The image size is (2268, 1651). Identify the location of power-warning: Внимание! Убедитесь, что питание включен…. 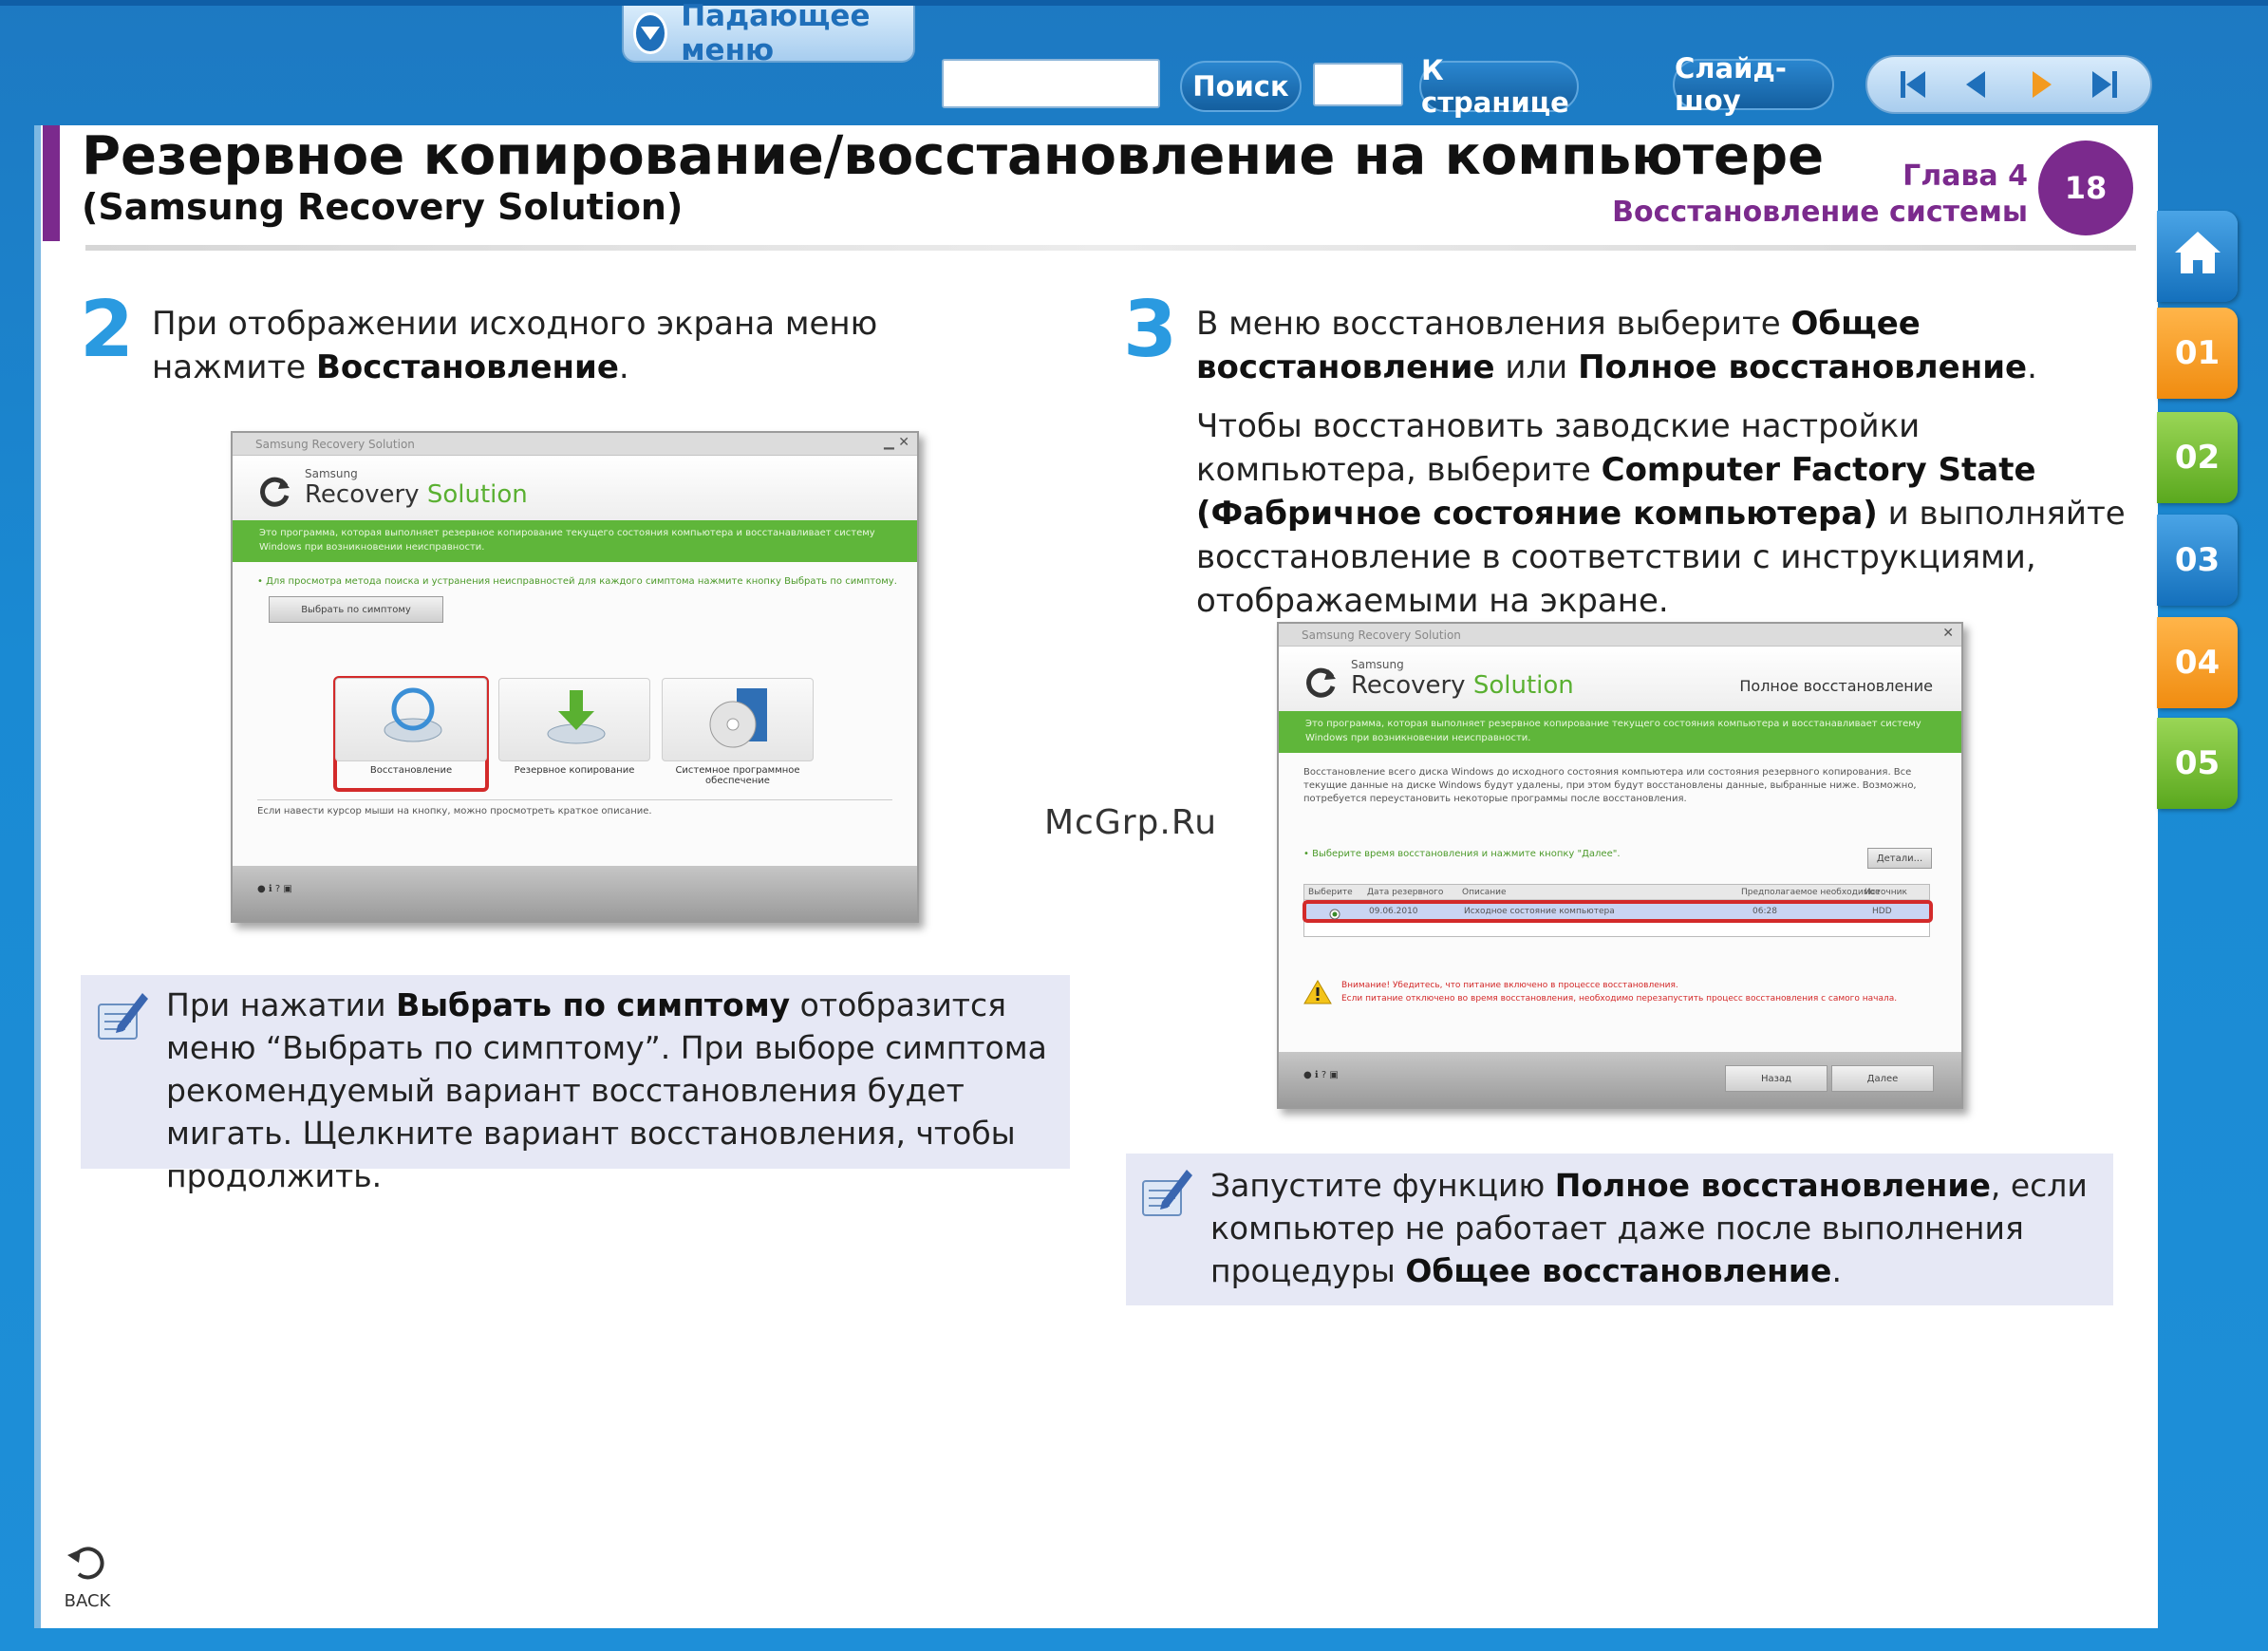
(1619, 992).